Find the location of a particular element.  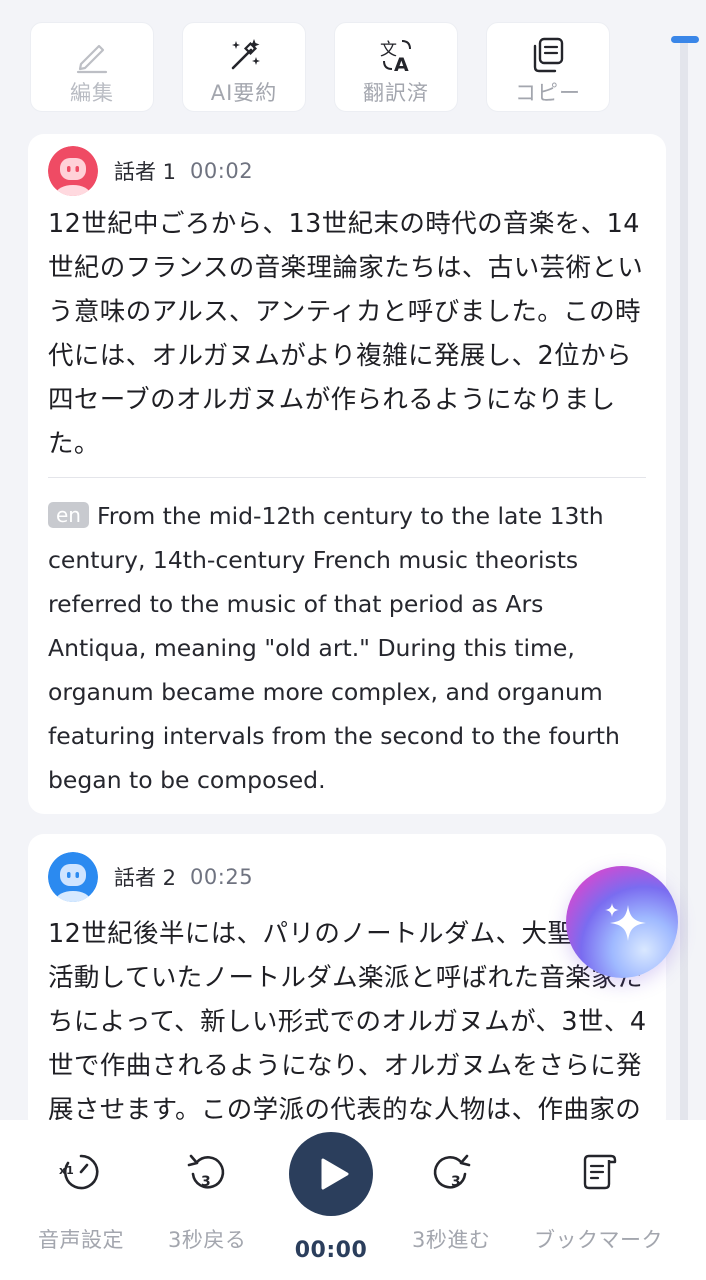

current-time: 00:00 is located at coordinates (331, 1250).